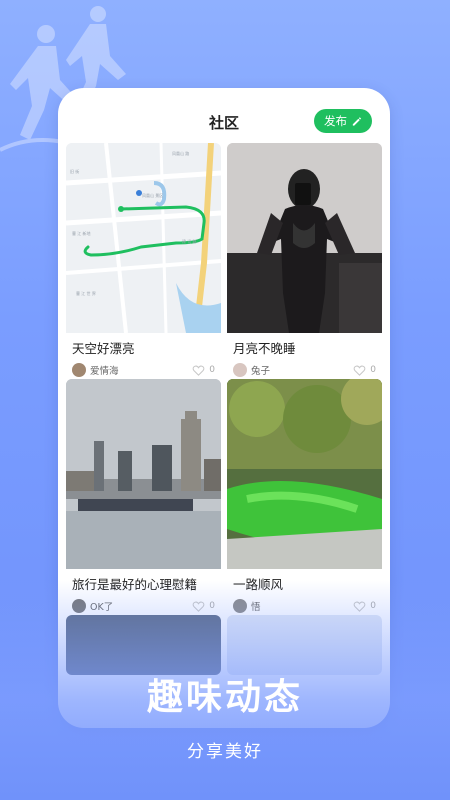 The image size is (450, 800). Describe the element at coordinates (258, 584) in the screenshot. I see `post-title: 一路顺风` at that location.